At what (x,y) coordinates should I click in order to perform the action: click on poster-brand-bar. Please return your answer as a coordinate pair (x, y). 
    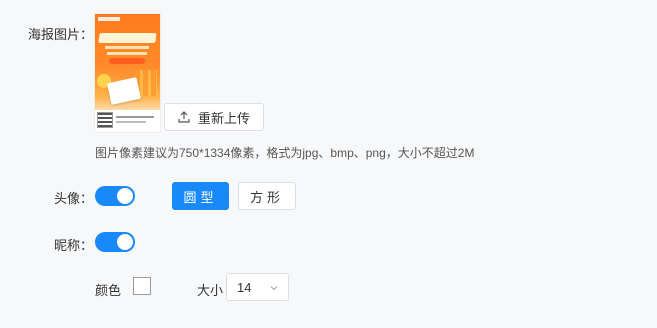
    Looking at the image, I should click on (109, 19).